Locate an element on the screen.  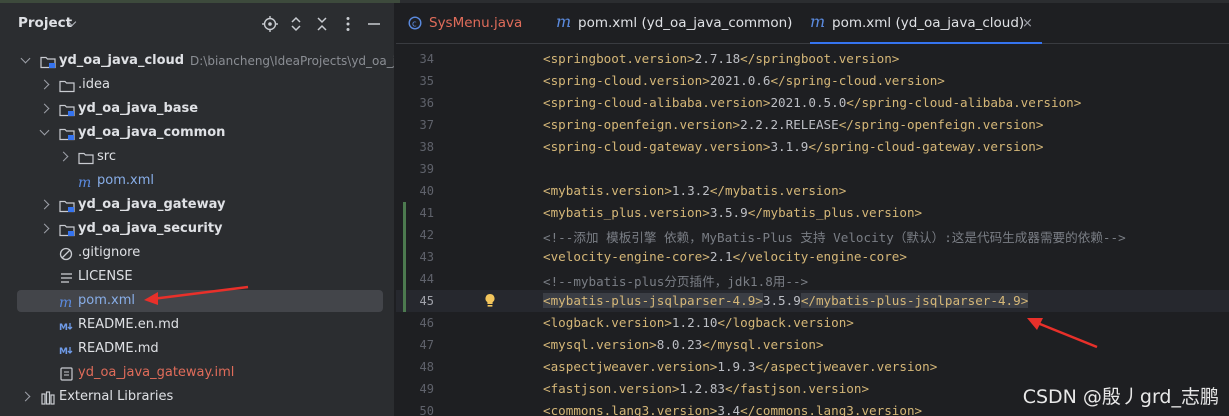
tree-item: M README.md is located at coordinates (197, 349).